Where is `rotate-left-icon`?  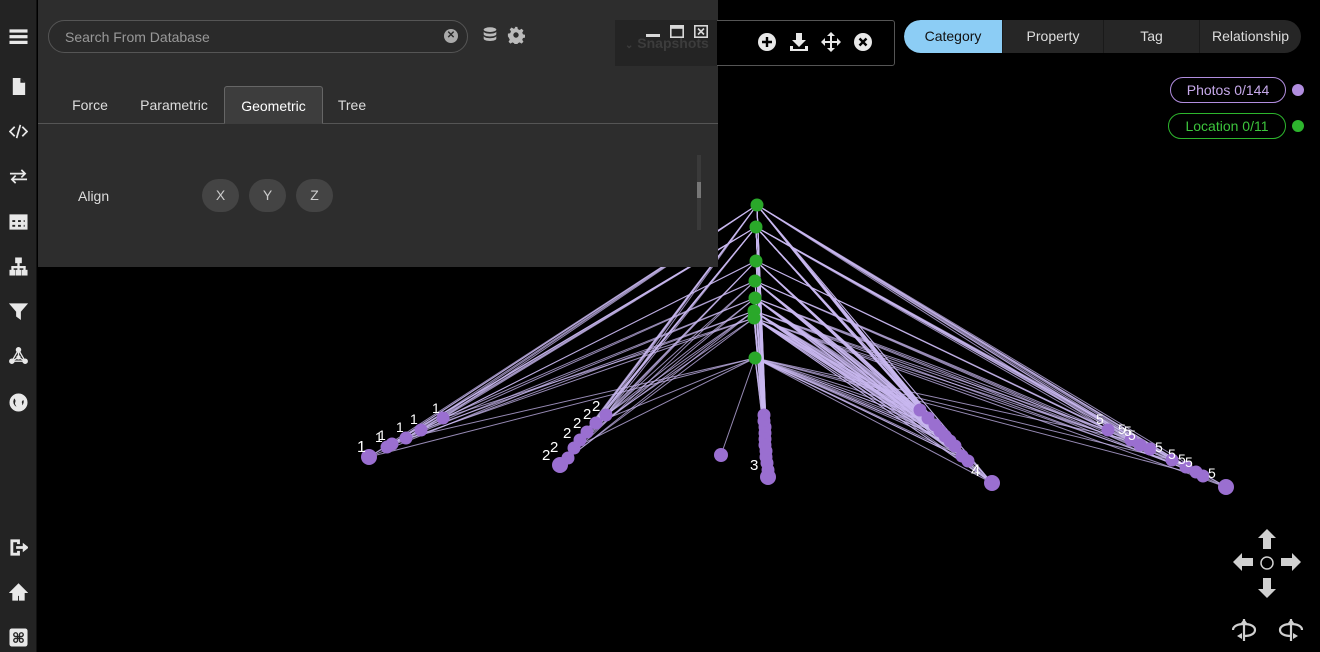 rotate-left-icon is located at coordinates (1244, 630).